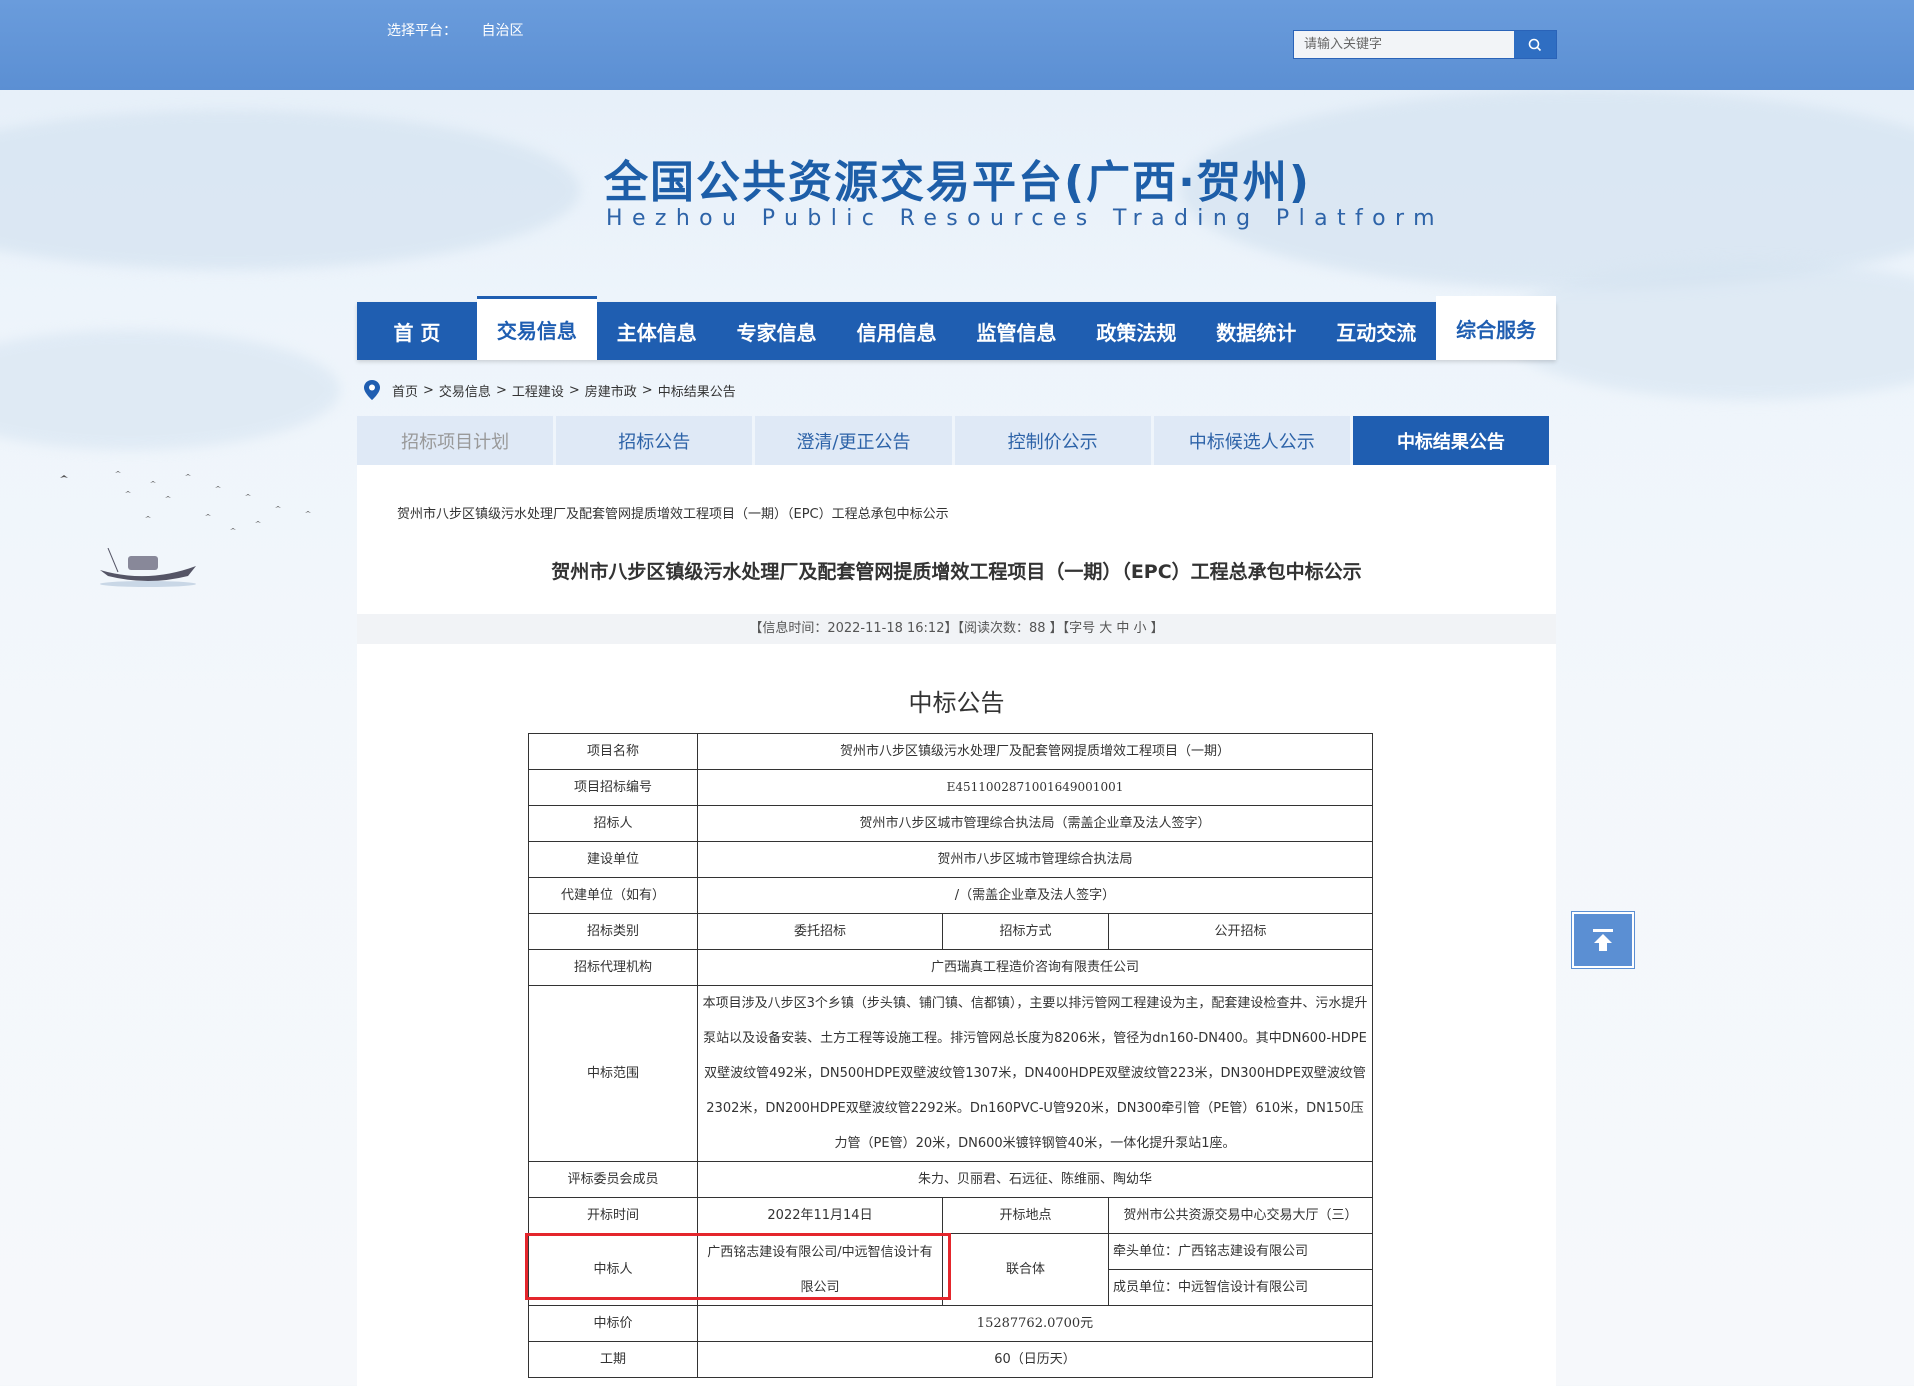 This screenshot has height=1386, width=1914. I want to click on table-row: 评标委员会成员 朱力、贝丽君、石远征、陈维丽、陶幼华, so click(950, 1179).